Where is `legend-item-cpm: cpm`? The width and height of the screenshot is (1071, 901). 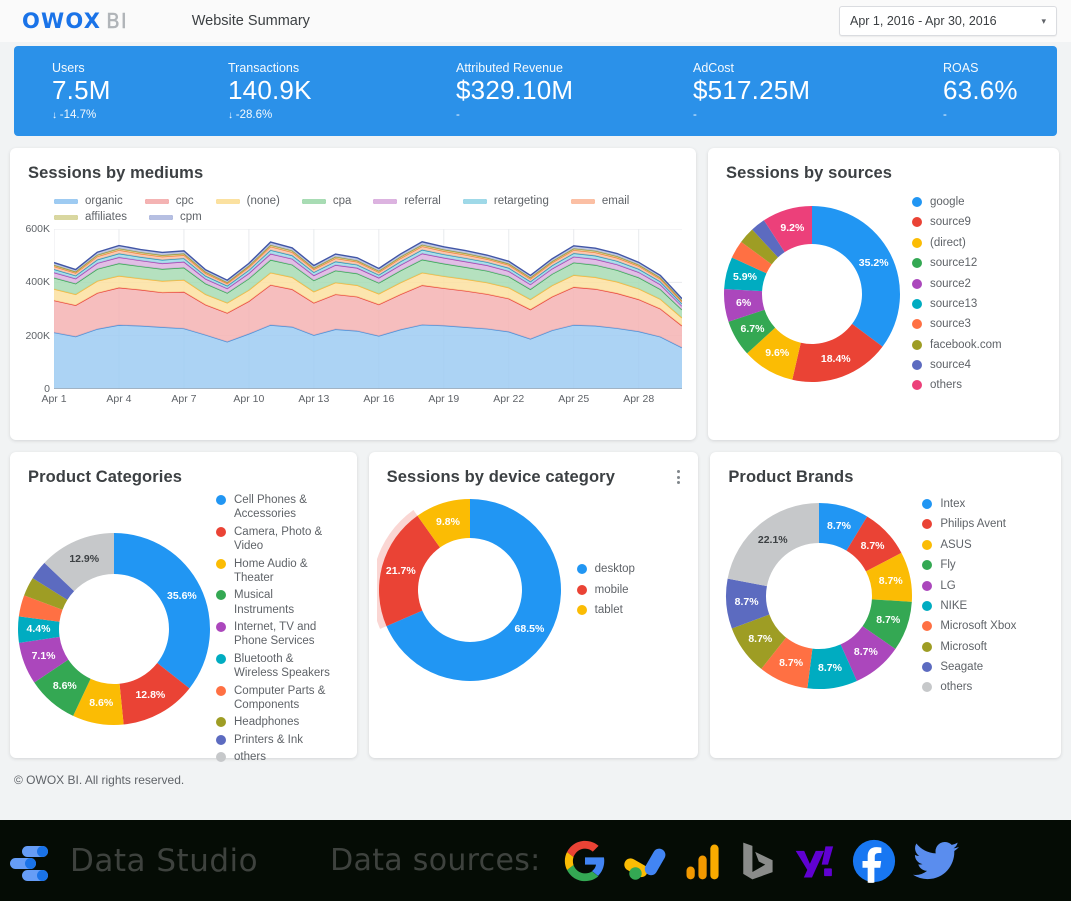 legend-item-cpm: cpm is located at coordinates (175, 217).